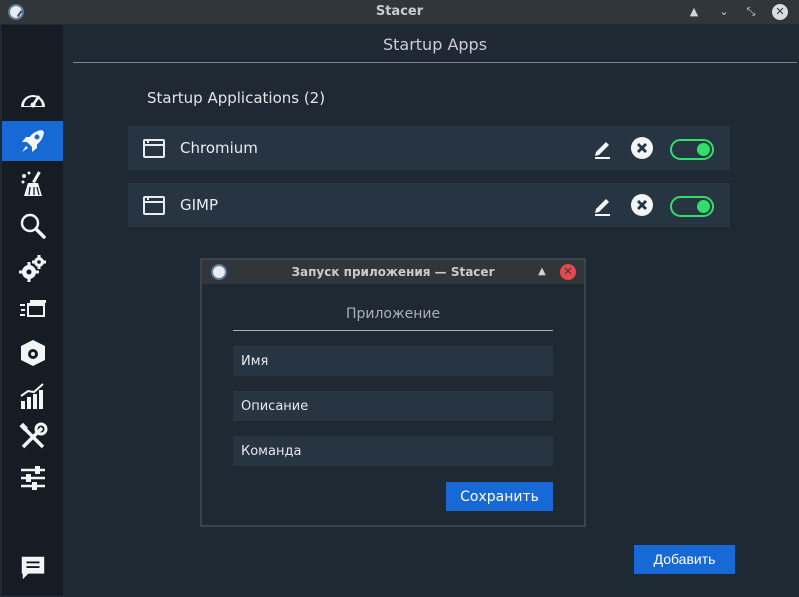  What do you see at coordinates (499, 496) in the screenshot?
I see `save-button: Сохранить` at bounding box center [499, 496].